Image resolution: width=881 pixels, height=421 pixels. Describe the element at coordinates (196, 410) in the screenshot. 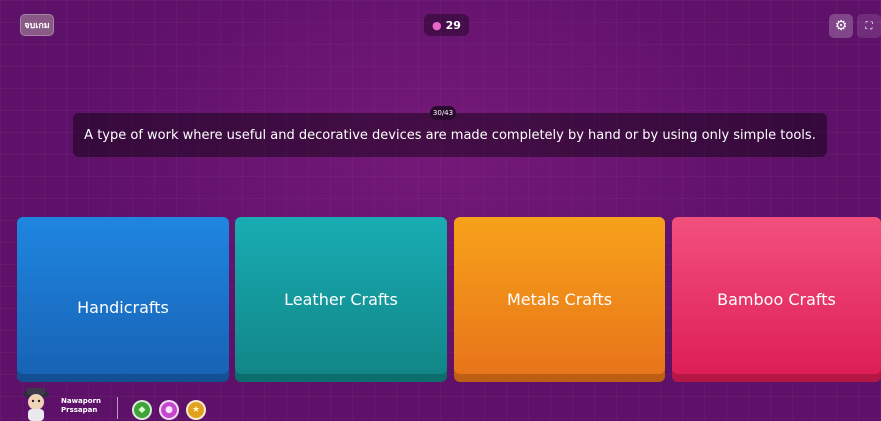

I see `powerup-gold-icon: ★` at that location.